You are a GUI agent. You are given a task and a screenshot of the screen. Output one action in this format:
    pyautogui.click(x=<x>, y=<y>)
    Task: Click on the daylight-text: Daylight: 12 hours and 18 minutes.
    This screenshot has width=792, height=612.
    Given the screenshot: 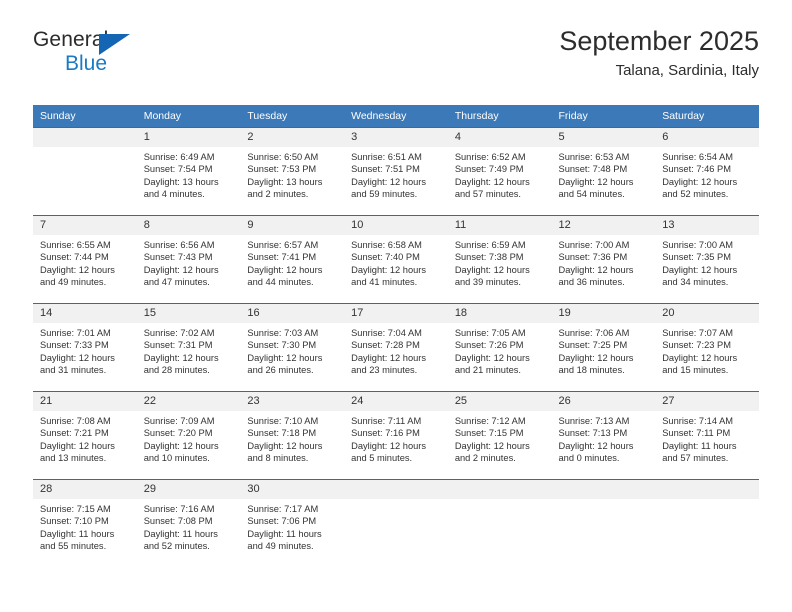 What is the action you would take?
    pyautogui.click(x=596, y=363)
    